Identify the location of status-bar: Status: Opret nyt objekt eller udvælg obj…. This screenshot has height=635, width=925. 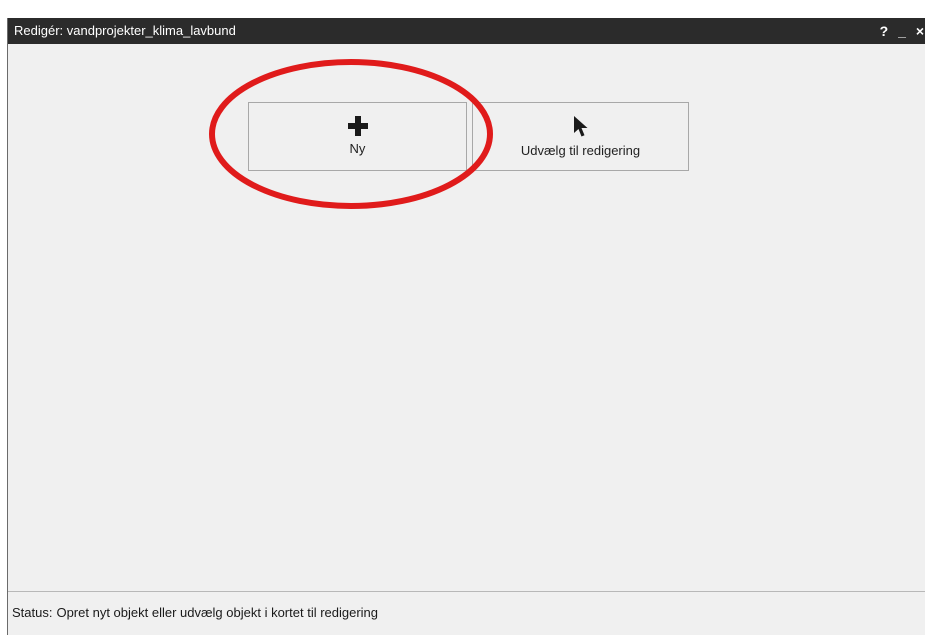
(466, 613).